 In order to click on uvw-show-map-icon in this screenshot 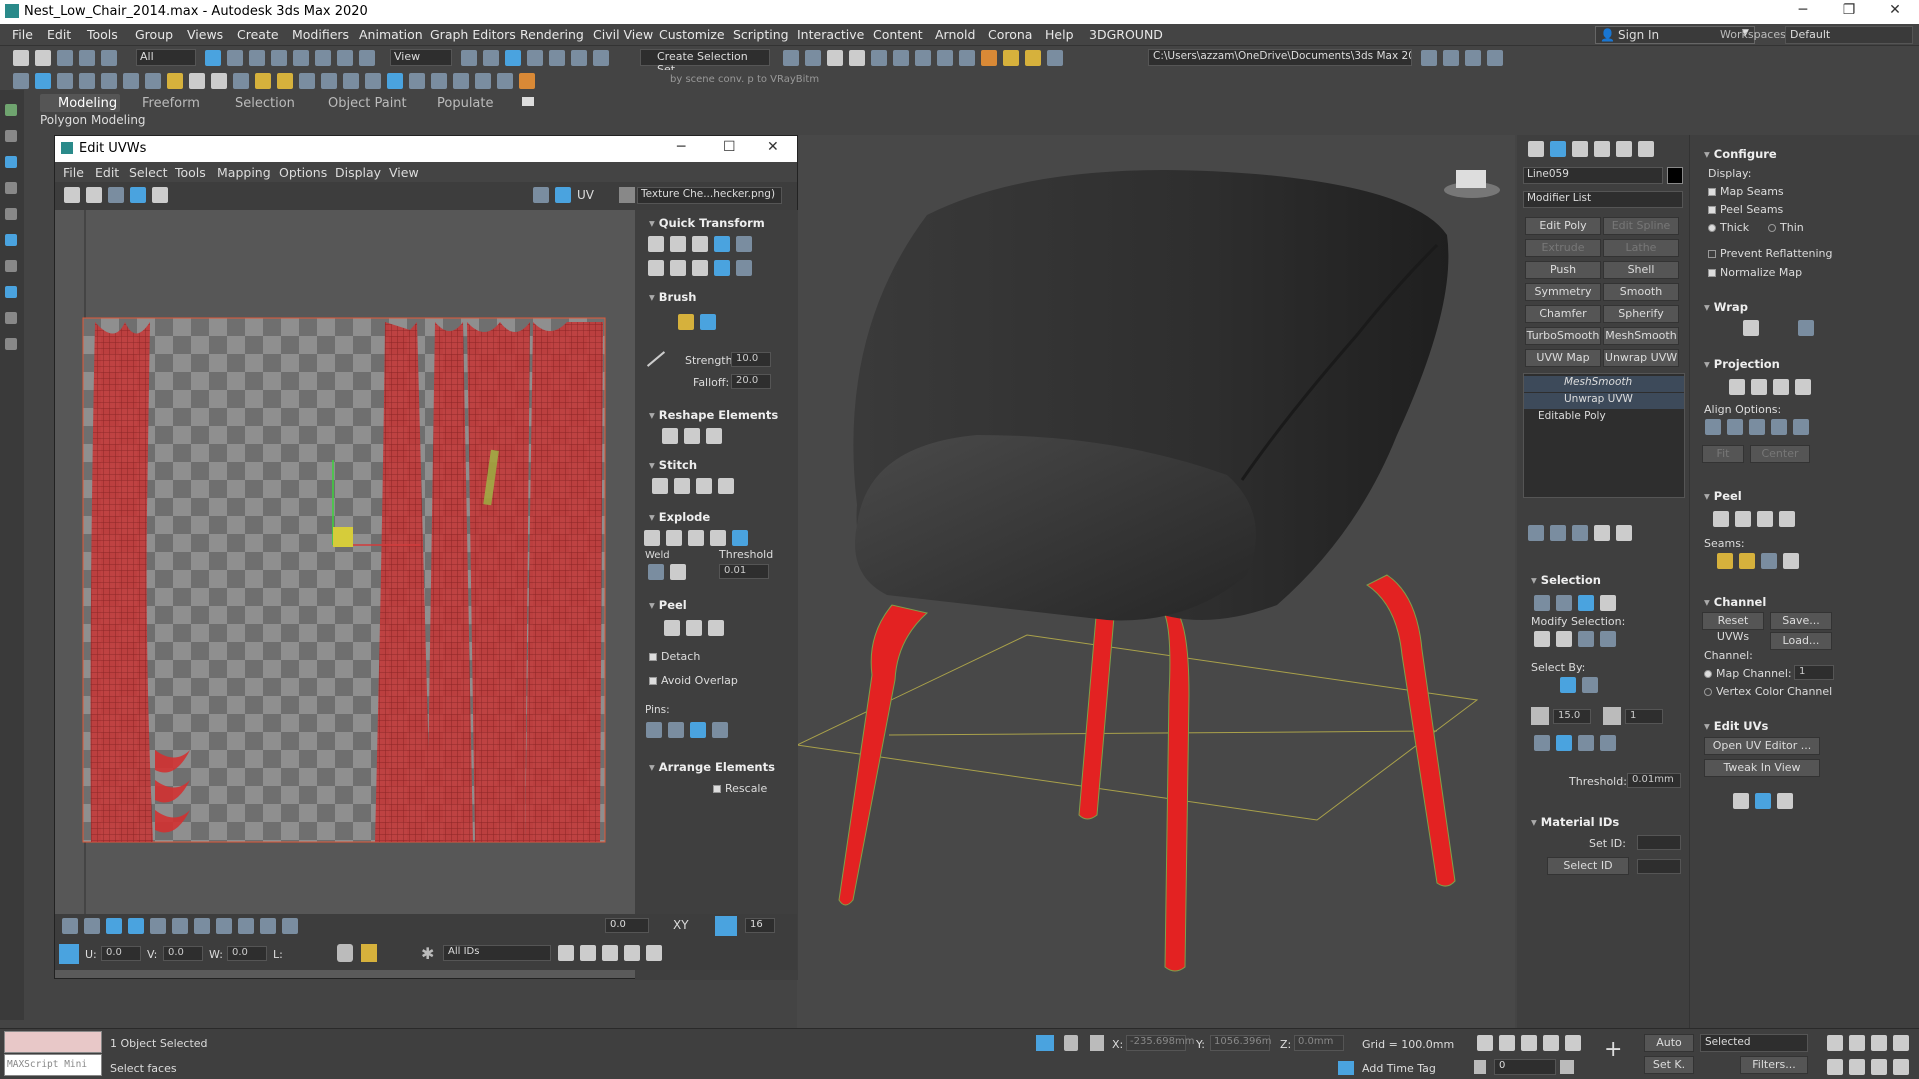, I will do `click(563, 195)`.